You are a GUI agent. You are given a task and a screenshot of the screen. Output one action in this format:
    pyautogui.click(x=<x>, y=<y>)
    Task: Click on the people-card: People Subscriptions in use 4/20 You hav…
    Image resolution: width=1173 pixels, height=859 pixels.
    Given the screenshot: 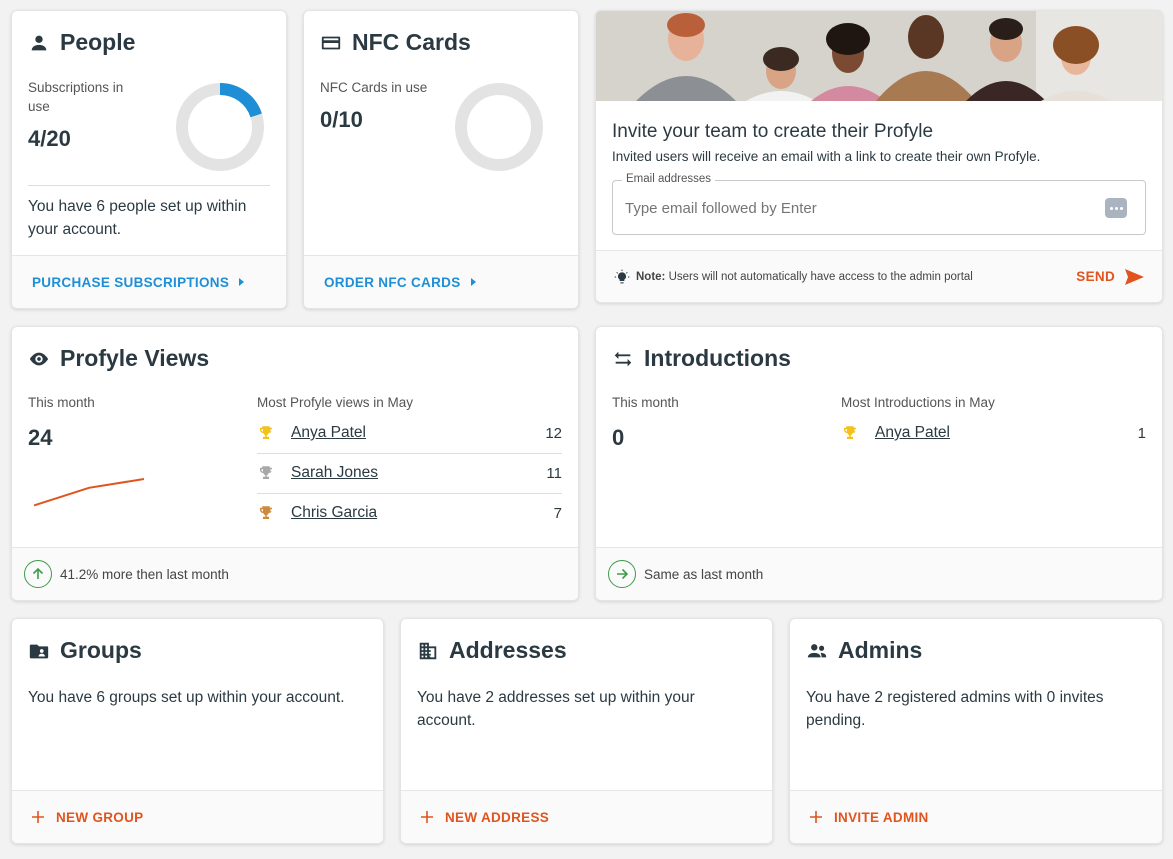 What is the action you would take?
    pyautogui.click(x=149, y=159)
    